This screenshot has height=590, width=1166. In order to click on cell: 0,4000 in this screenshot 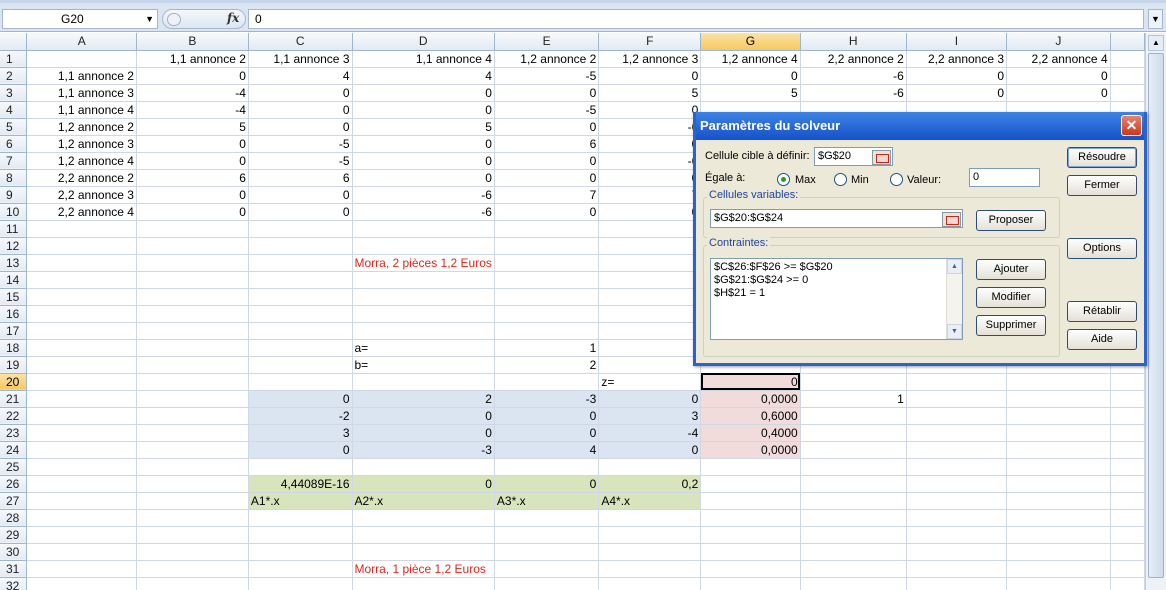, I will do `click(750, 433)`.